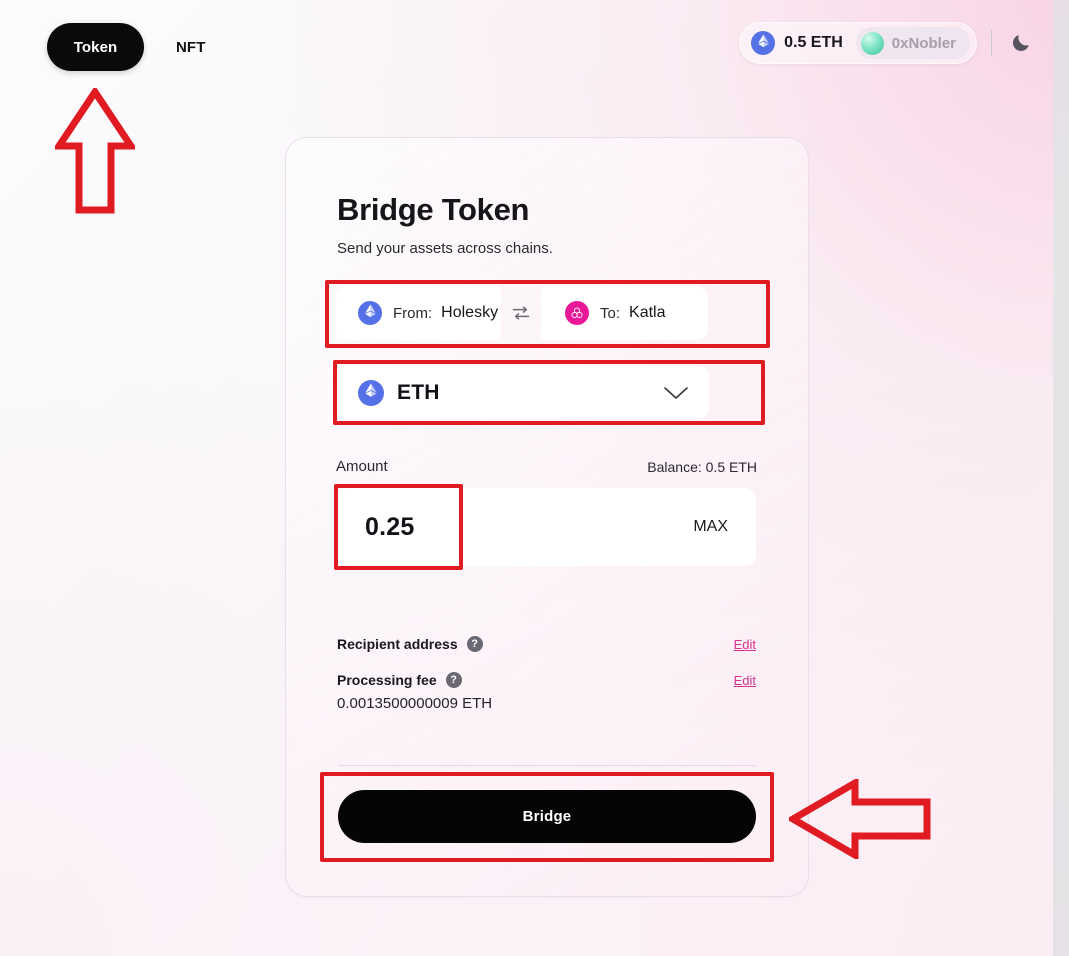 The width and height of the screenshot is (1069, 956). I want to click on from-chain-value: Holesky, so click(470, 312).